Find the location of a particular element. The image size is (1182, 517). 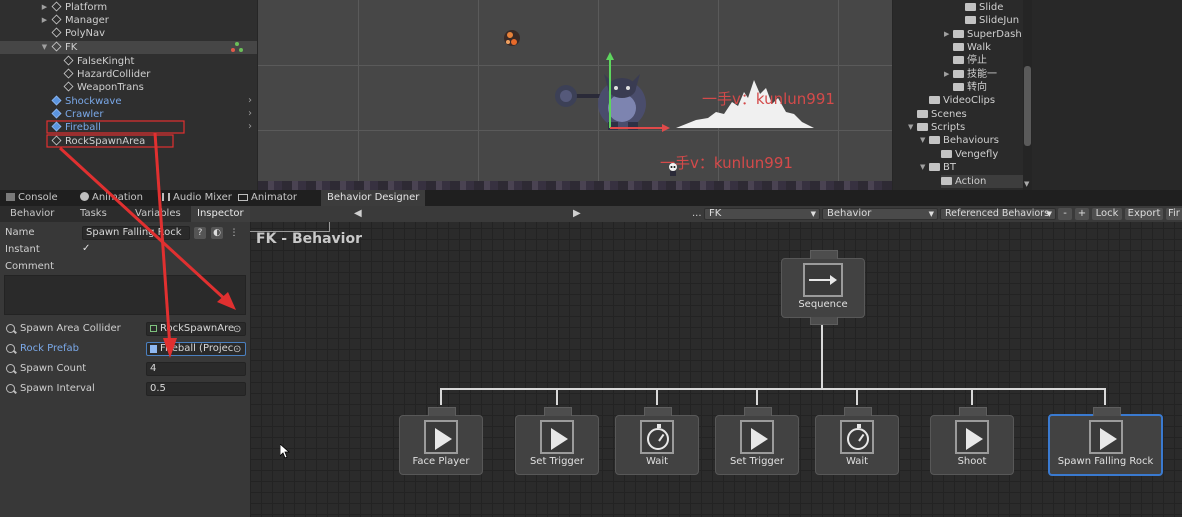

remove-behavior-button: - is located at coordinates (1065, 214).